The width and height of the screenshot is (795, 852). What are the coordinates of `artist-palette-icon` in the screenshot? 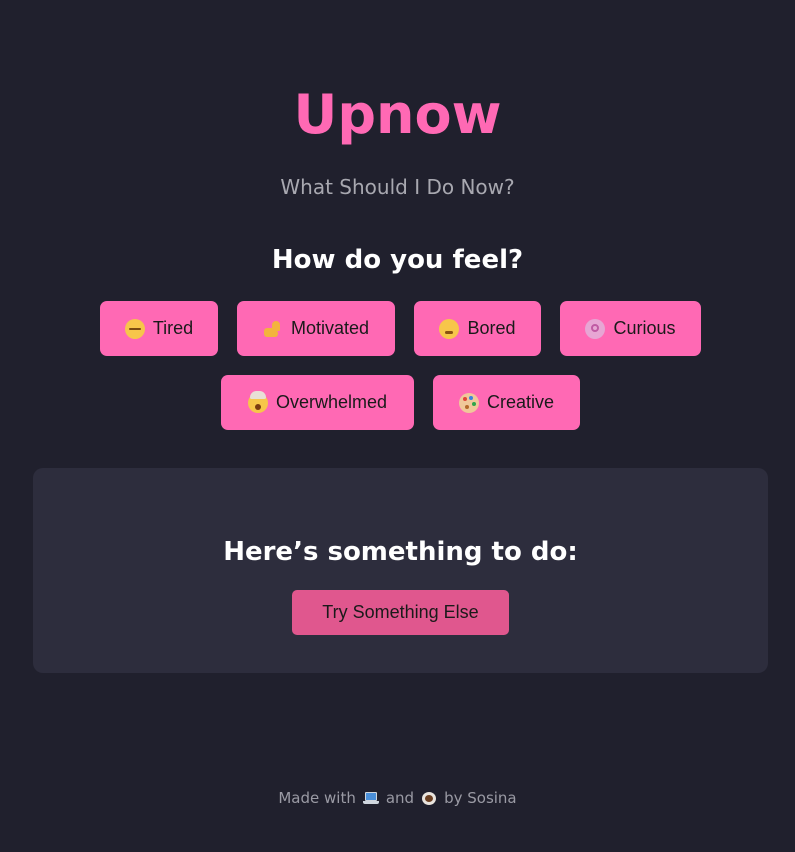 It's located at (468, 402).